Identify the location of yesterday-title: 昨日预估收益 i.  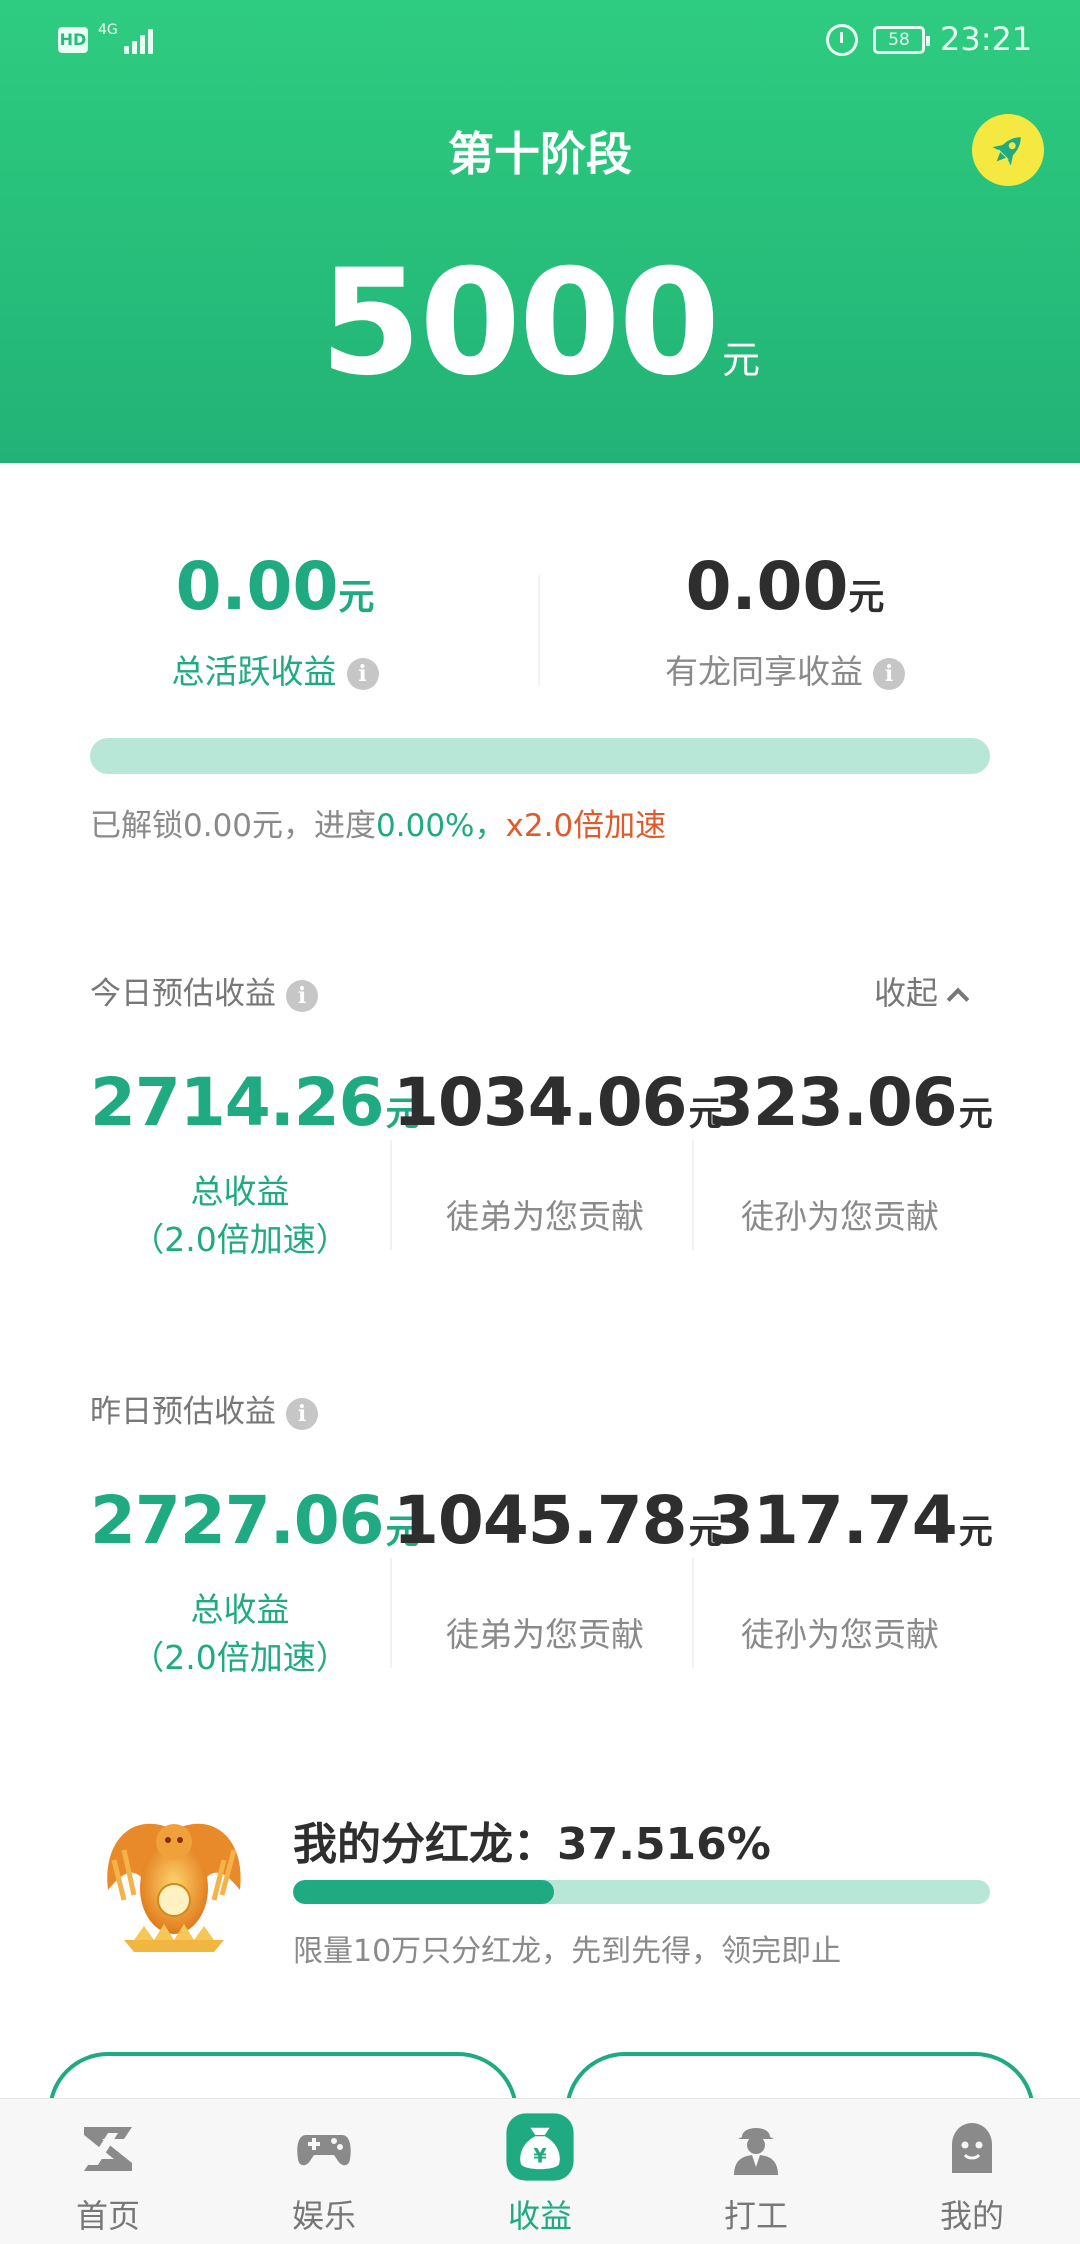
(204, 1408).